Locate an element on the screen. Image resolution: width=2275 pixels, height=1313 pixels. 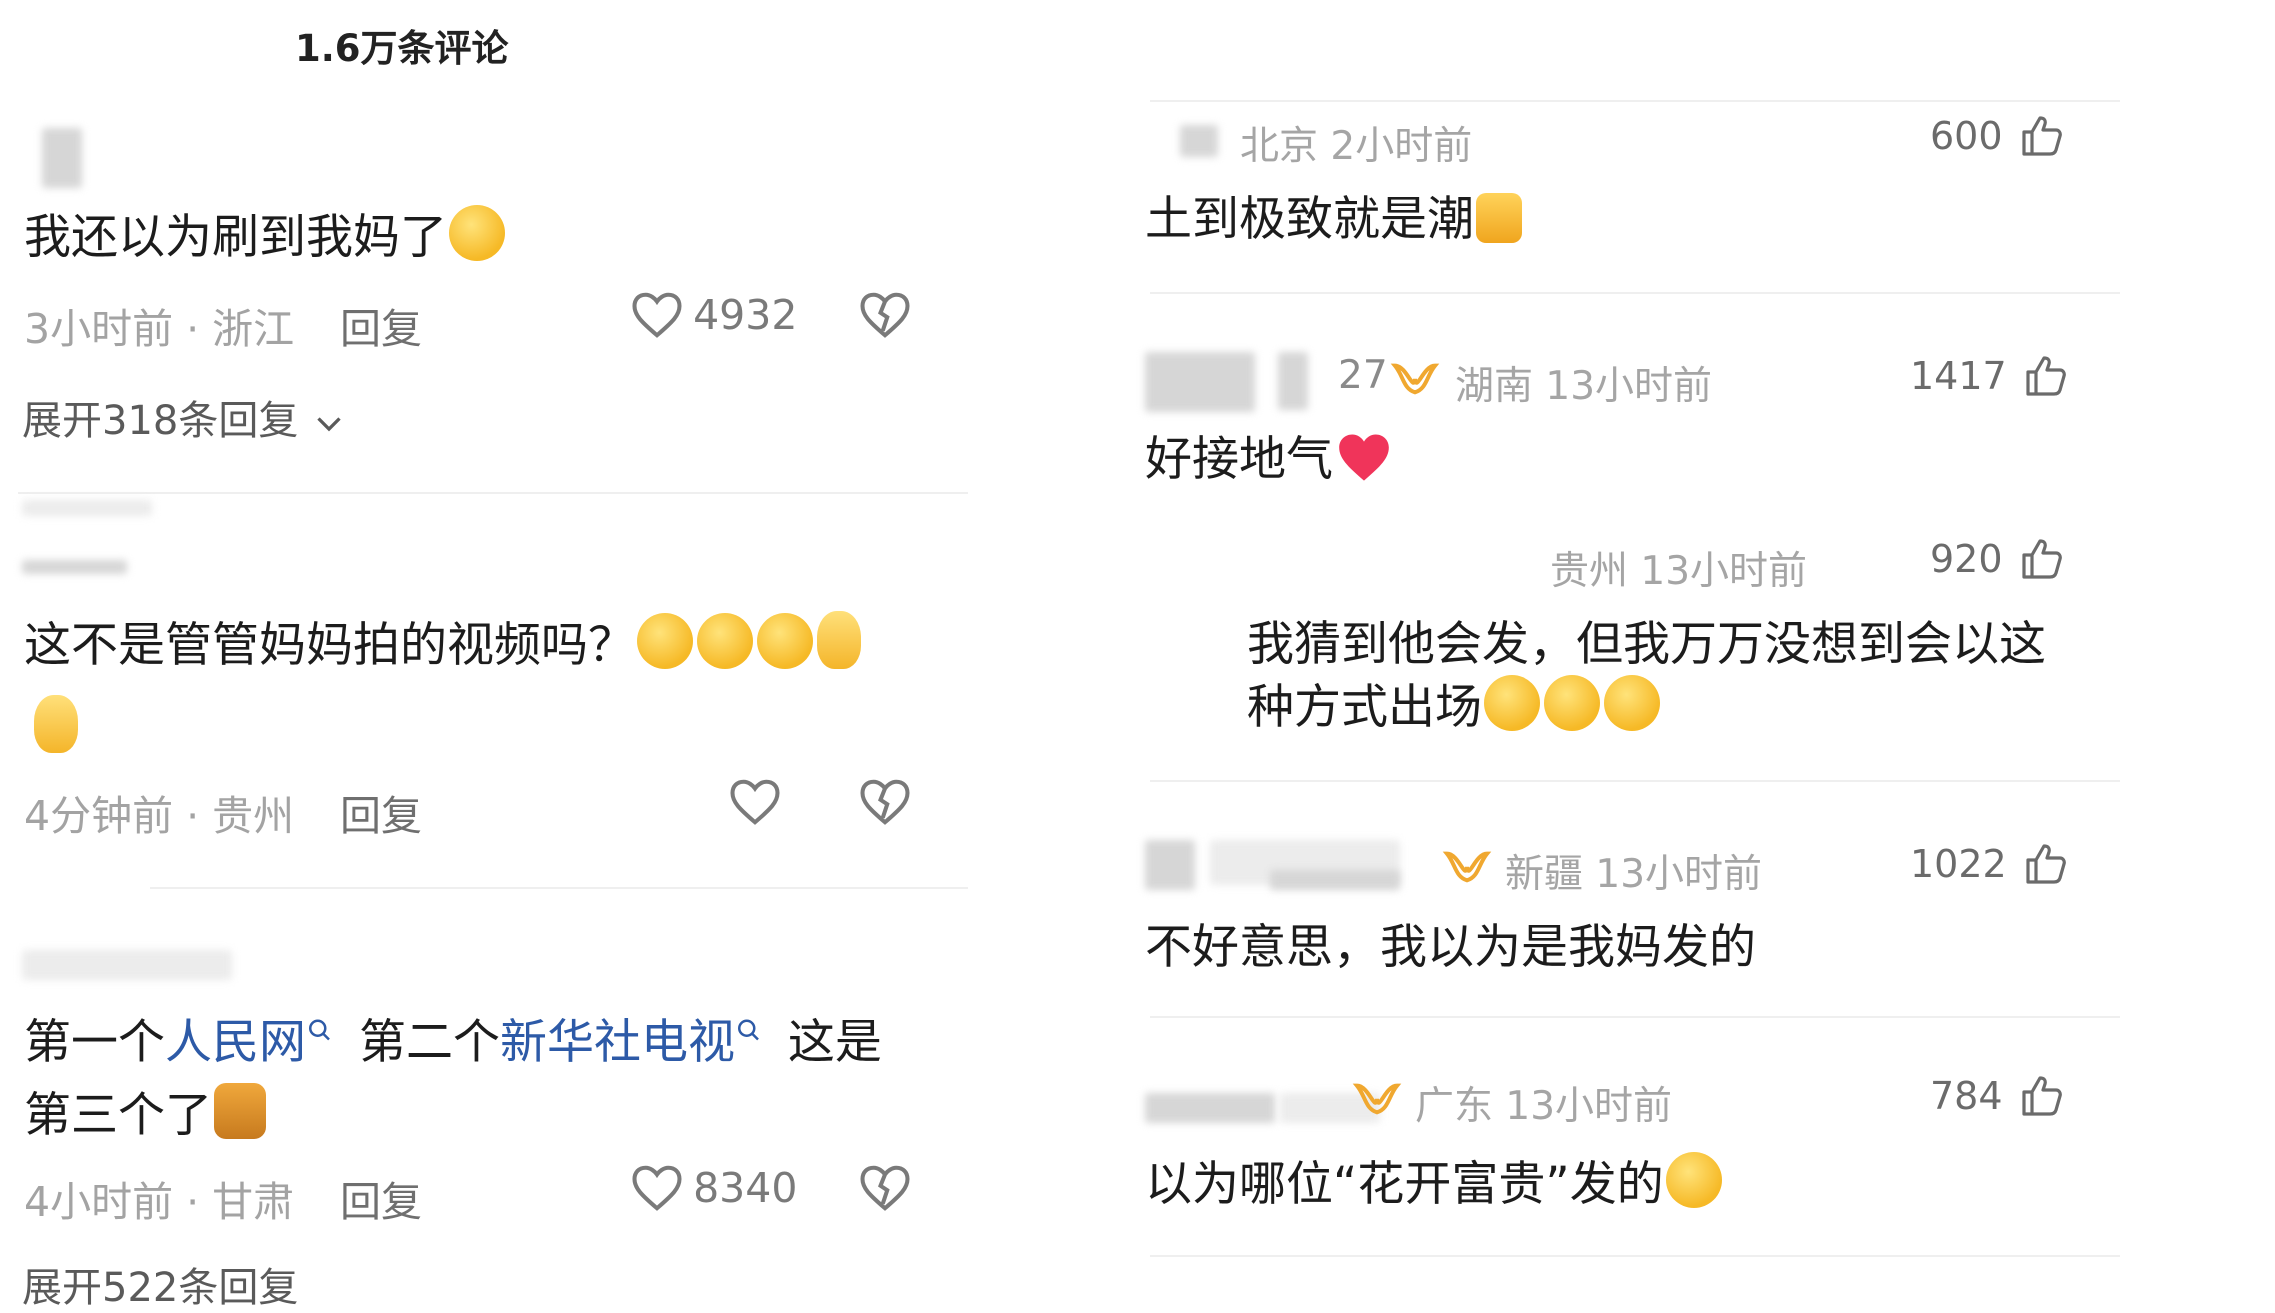
comment-text: 这不是管管妈妈拍的视频吗？ is located at coordinates (443, 646).